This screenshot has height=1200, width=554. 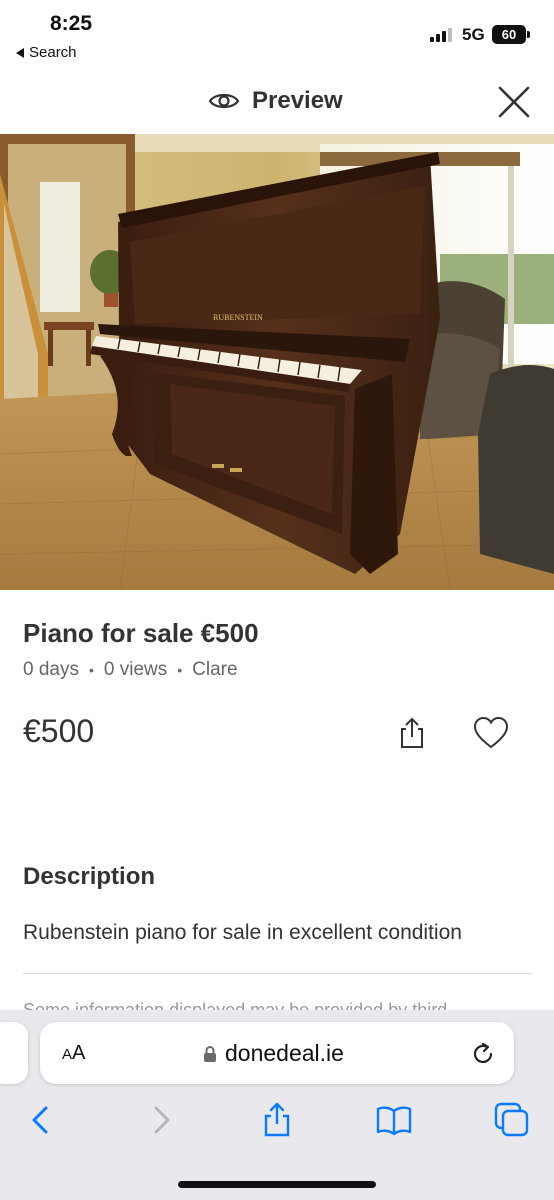 I want to click on listing-meta: 0 days • 0 views • Clare, so click(x=130, y=670).